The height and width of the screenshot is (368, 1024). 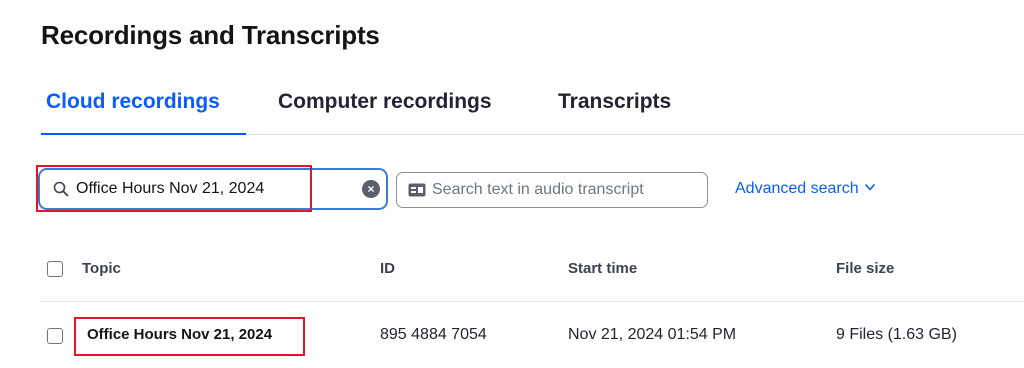 I want to click on tab-transcripts: Transcripts, so click(x=614, y=102).